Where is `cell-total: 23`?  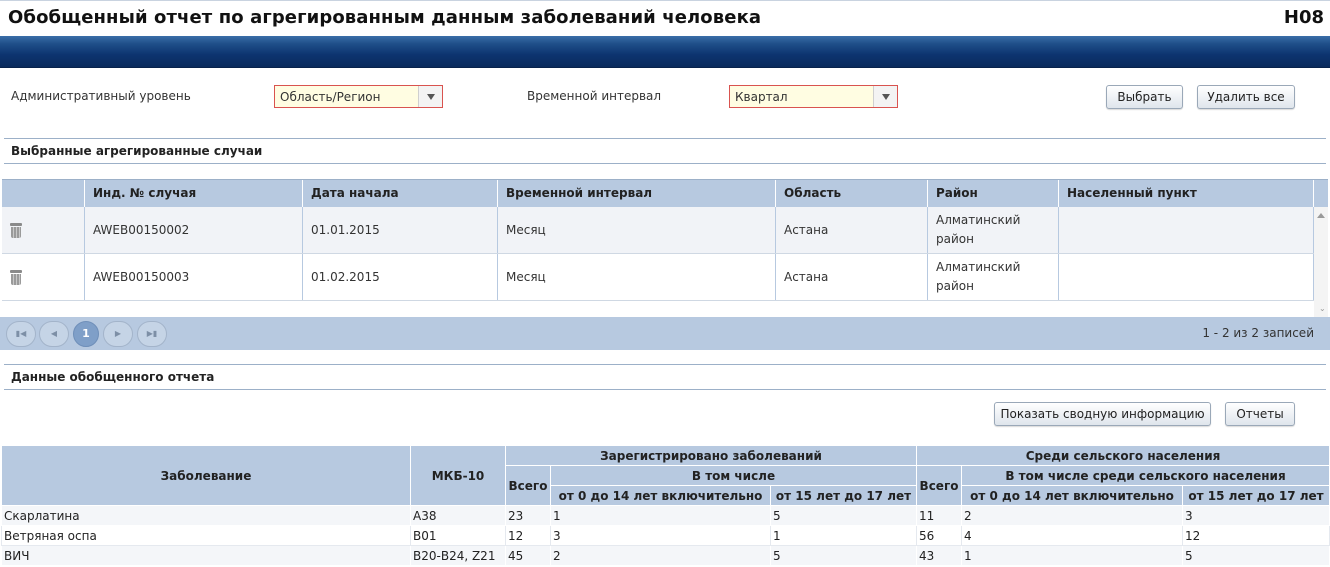
cell-total: 23 is located at coordinates (528, 515).